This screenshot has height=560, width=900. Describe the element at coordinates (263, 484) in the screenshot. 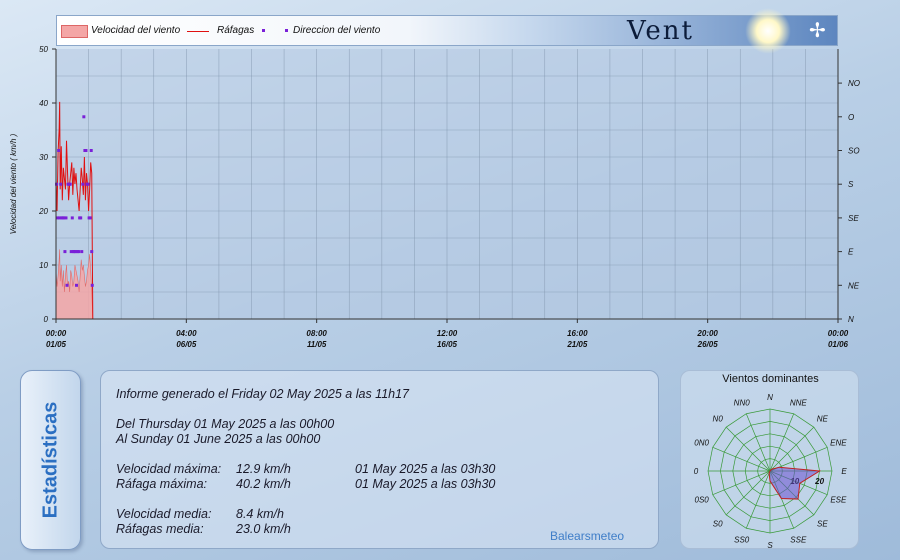

I see `max-gust-value: 40.2 km/h` at that location.